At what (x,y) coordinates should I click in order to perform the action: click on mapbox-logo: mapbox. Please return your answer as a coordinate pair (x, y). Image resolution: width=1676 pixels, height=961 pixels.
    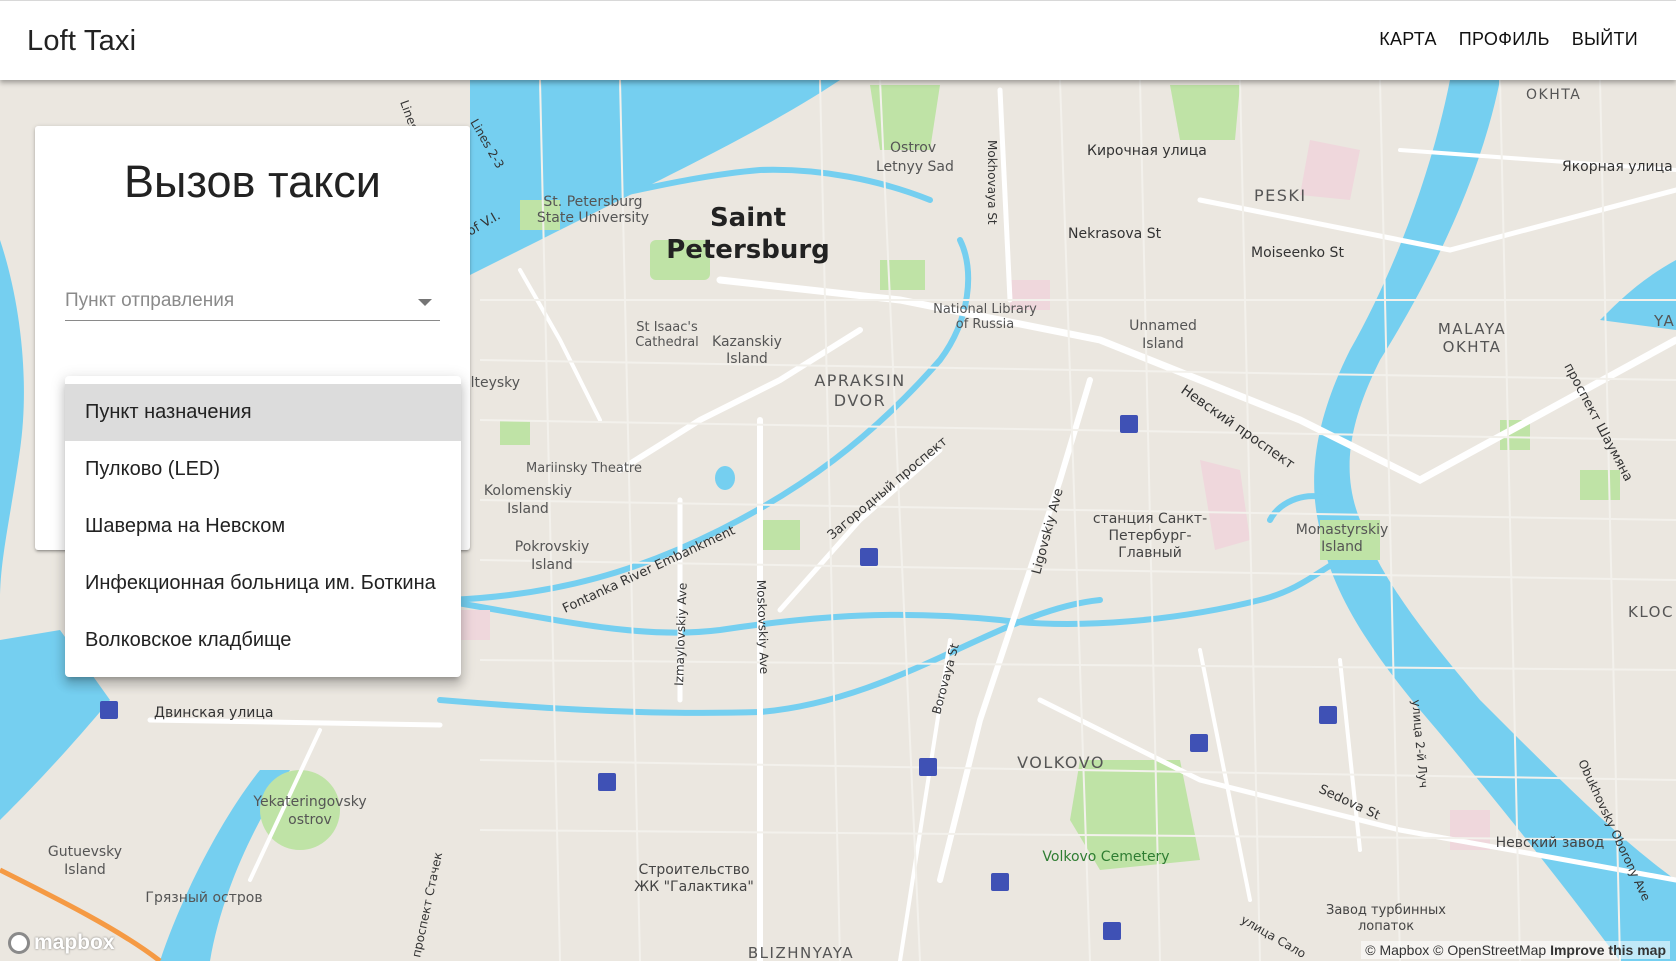
    Looking at the image, I should click on (61, 943).